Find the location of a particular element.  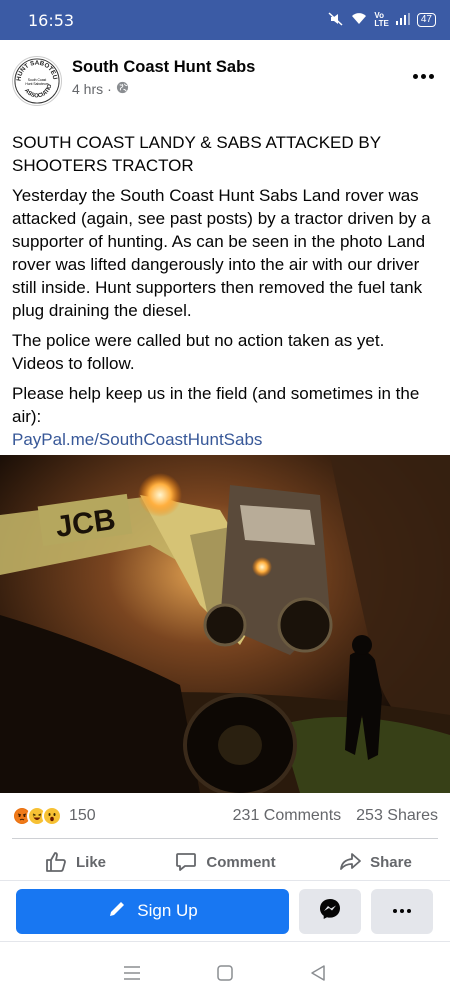

share-button: Share is located at coordinates (375, 862).